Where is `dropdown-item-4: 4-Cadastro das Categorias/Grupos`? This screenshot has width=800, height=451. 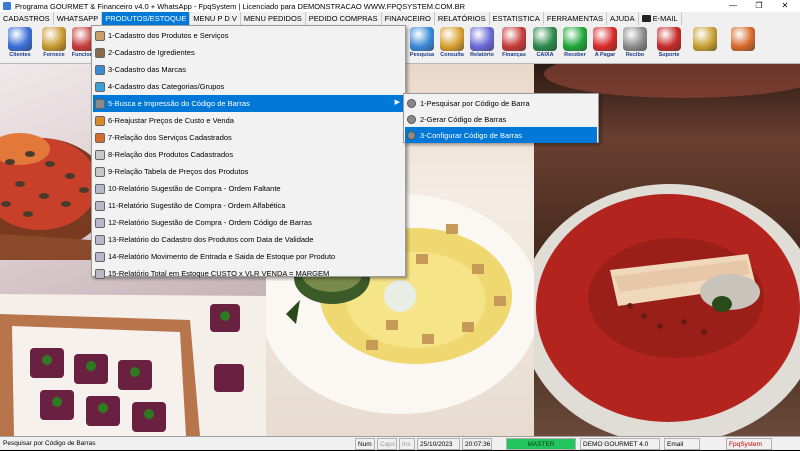
dropdown-item-4: 4-Cadastro das Categorias/Grupos is located at coordinates (248, 86).